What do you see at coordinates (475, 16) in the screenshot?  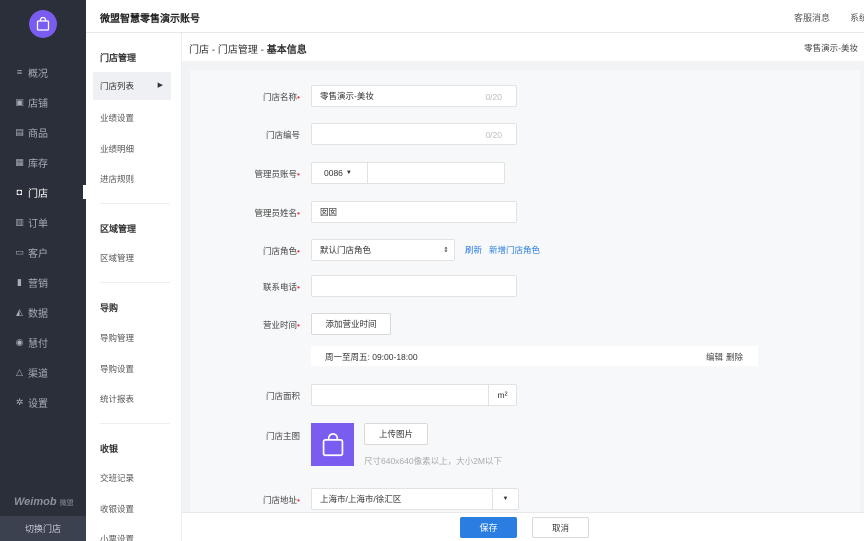 I see `top-header: 微盟智慧零售演示账号 客服消息 系统` at bounding box center [475, 16].